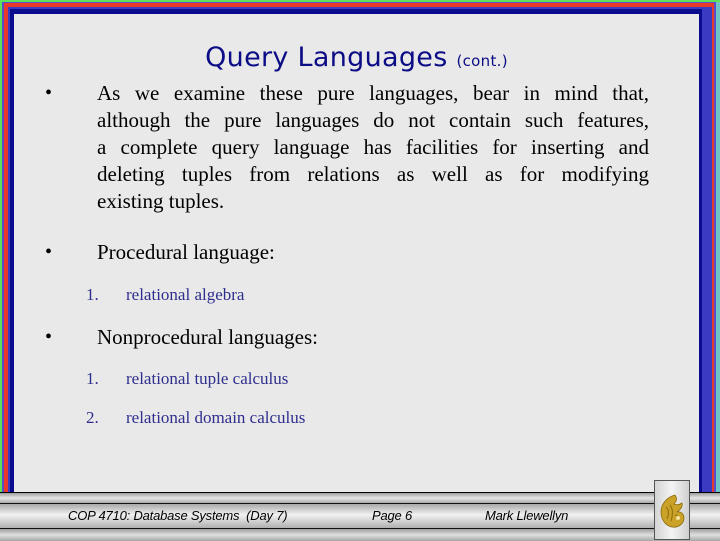  What do you see at coordinates (186, 252) in the screenshot?
I see `bullet-procedural: Procedural language:` at bounding box center [186, 252].